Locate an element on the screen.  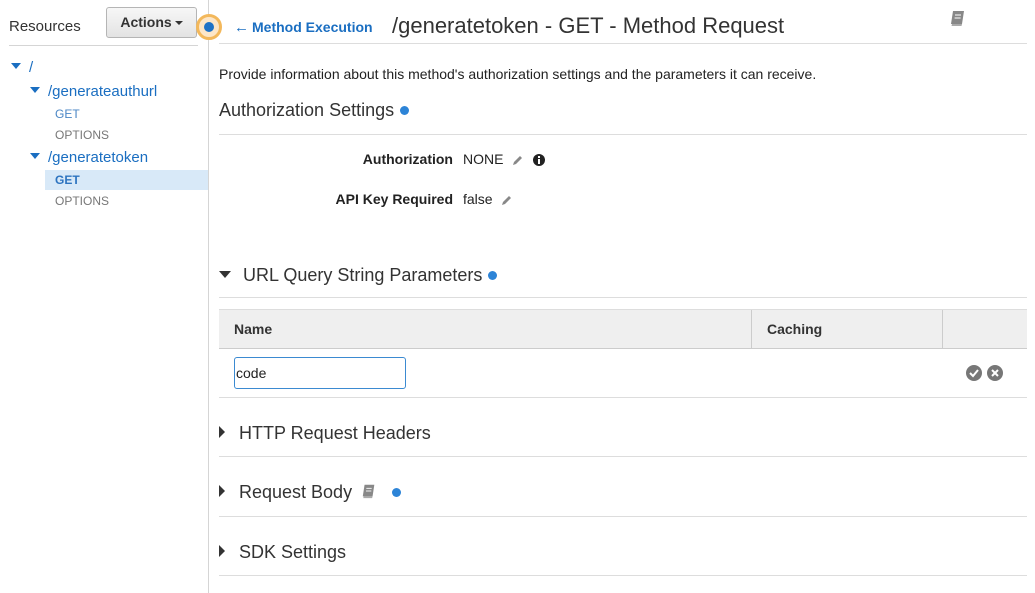
tree-node-generateauthurl: /generateauthurl is located at coordinates (93, 91).